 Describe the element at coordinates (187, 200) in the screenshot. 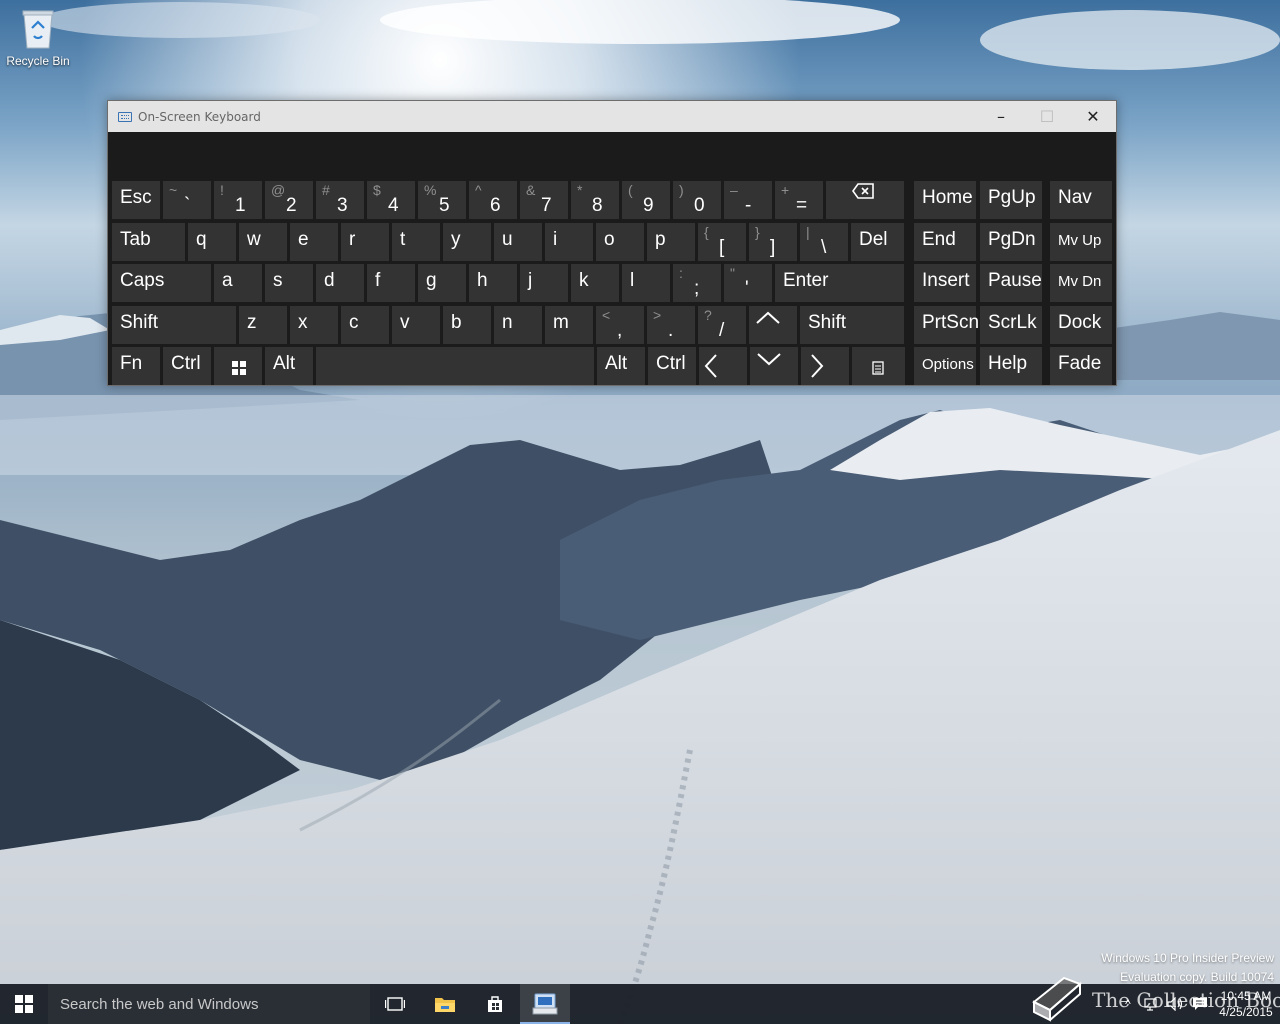

I see `key-backquote: ~ `` at that location.